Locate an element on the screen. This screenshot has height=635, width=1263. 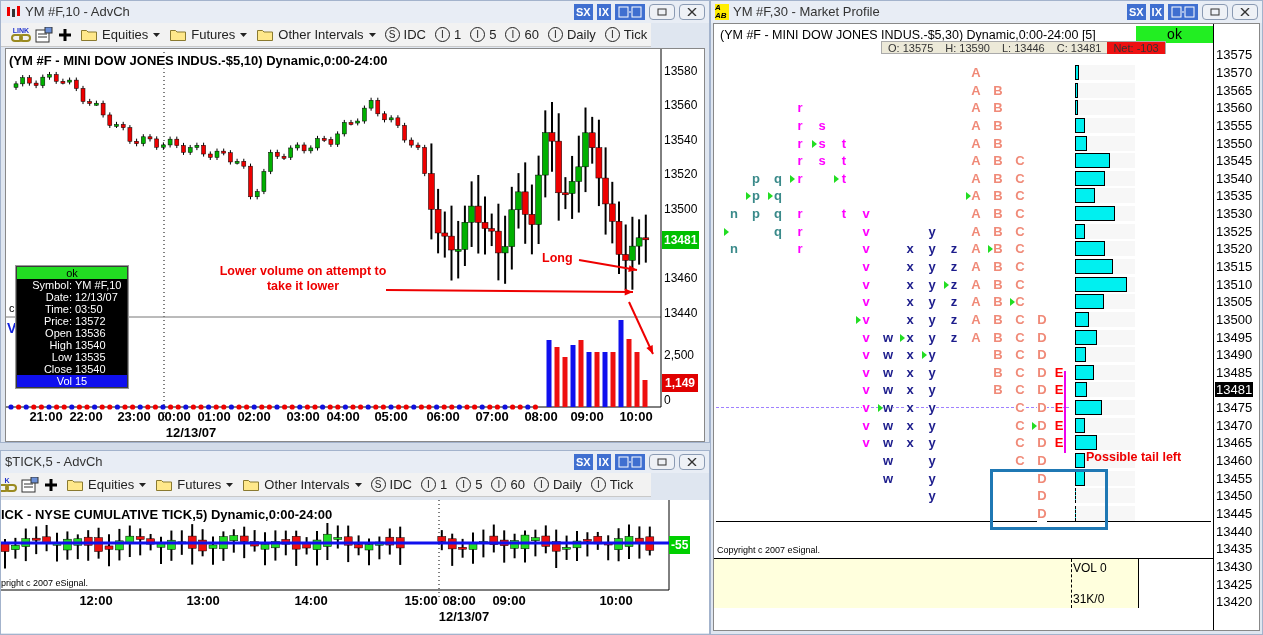
field-value: YM #F,10 is located at coordinates (98, 285).